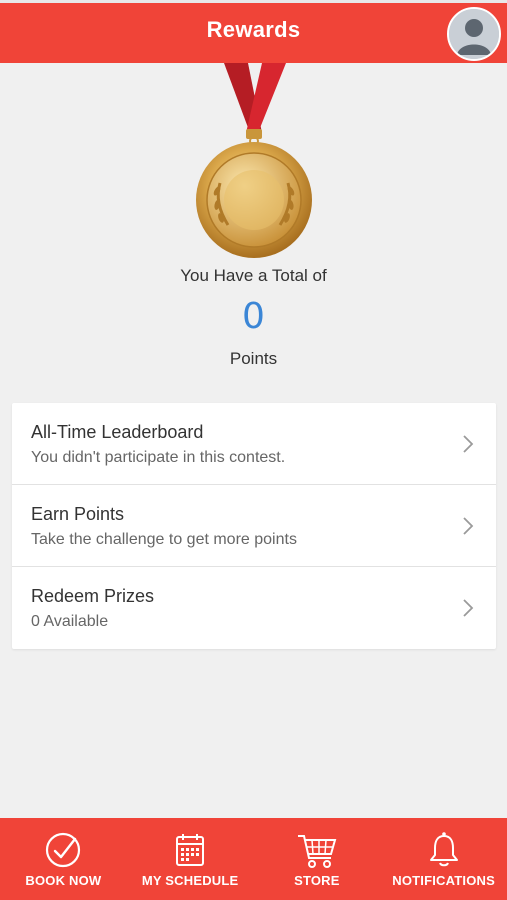  Describe the element at coordinates (63, 880) in the screenshot. I see `tab-label: BOOK NOW` at that location.